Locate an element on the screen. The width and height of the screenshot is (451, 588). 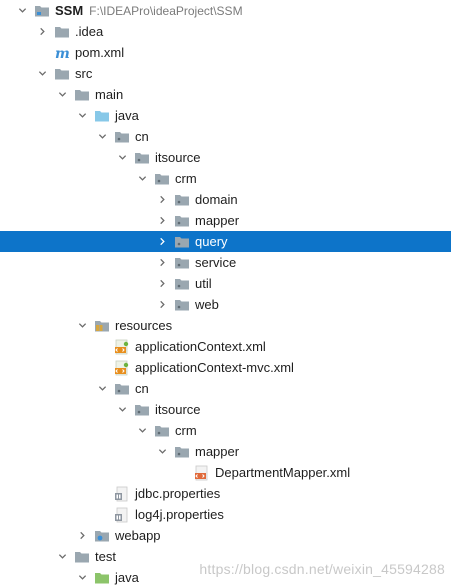
tree-node-label: cn is located at coordinates (142, 136).